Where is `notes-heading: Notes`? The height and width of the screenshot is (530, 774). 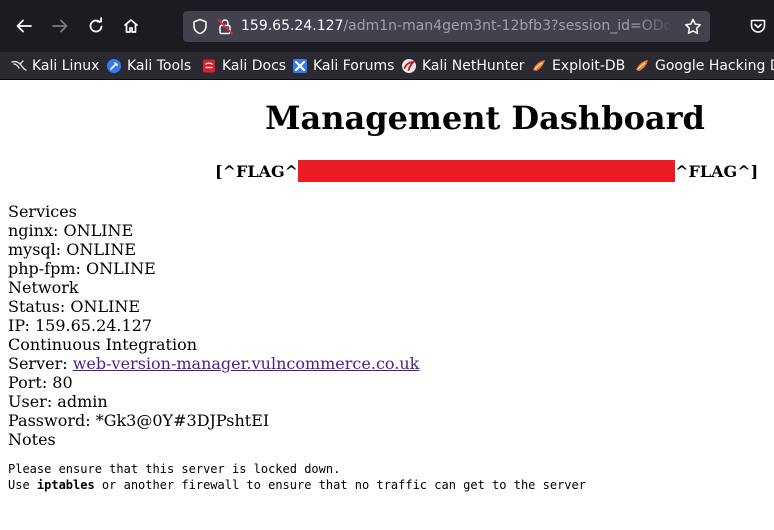 notes-heading: Notes is located at coordinates (32, 439).